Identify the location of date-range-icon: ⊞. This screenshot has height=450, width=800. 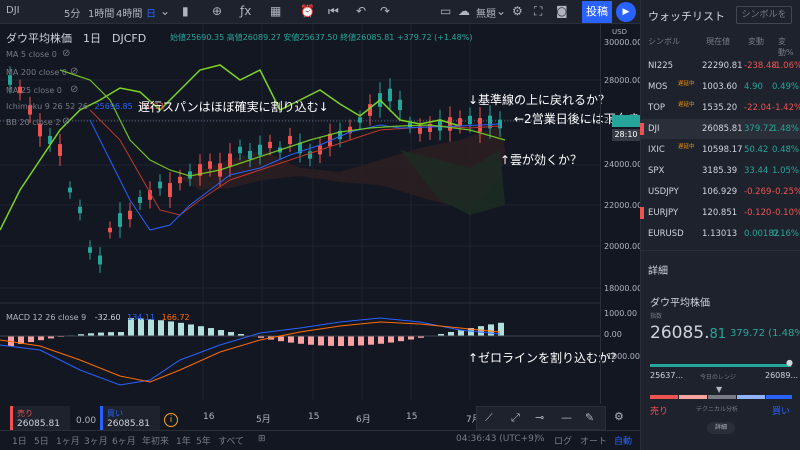
(262, 439).